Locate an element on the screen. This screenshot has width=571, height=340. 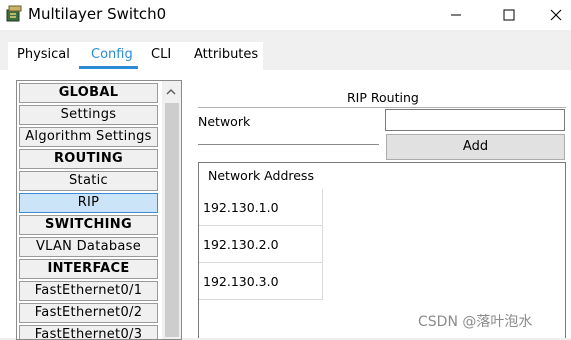
chevron-up-icon is located at coordinates (171, 91).